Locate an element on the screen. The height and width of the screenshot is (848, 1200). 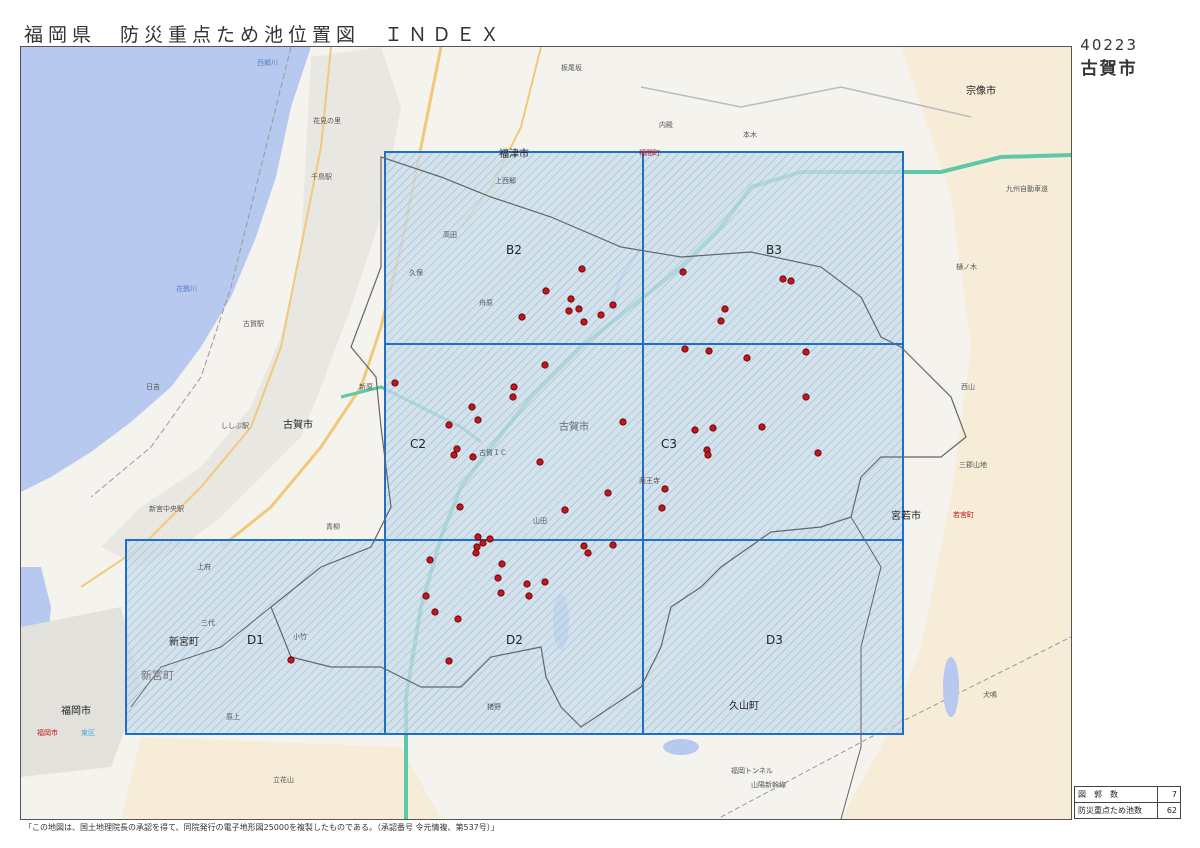
summary-table: 図 郭 数 7 防災重点ため池数 62 is located at coordinates (1127, 802).